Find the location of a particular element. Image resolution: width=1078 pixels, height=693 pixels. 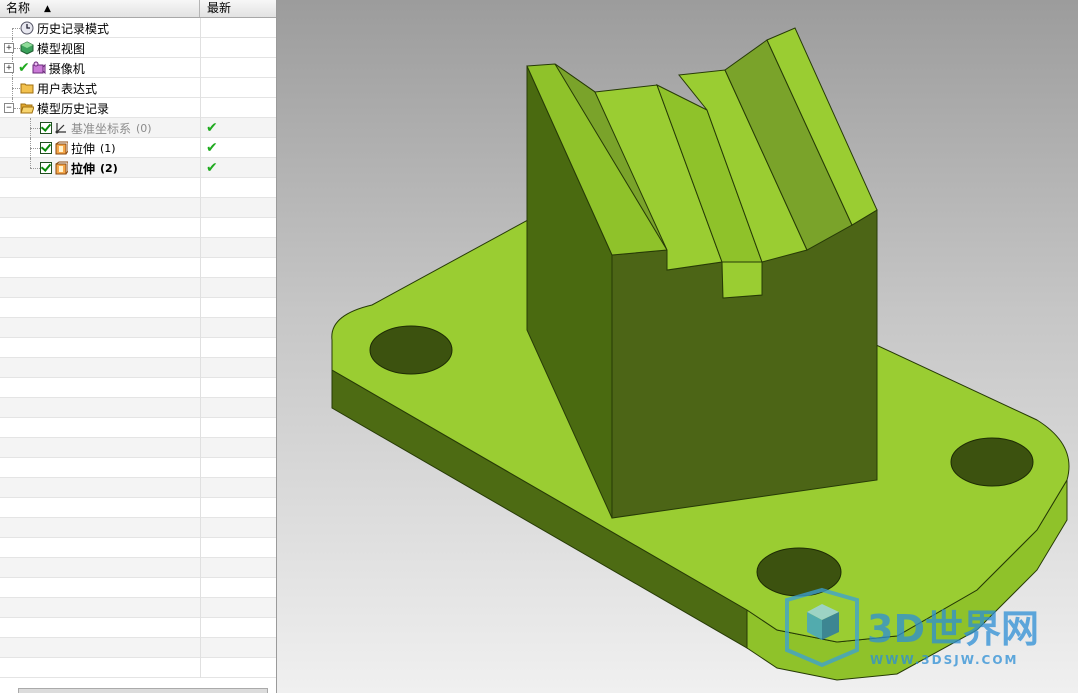

model-views-icon is located at coordinates (27, 48).